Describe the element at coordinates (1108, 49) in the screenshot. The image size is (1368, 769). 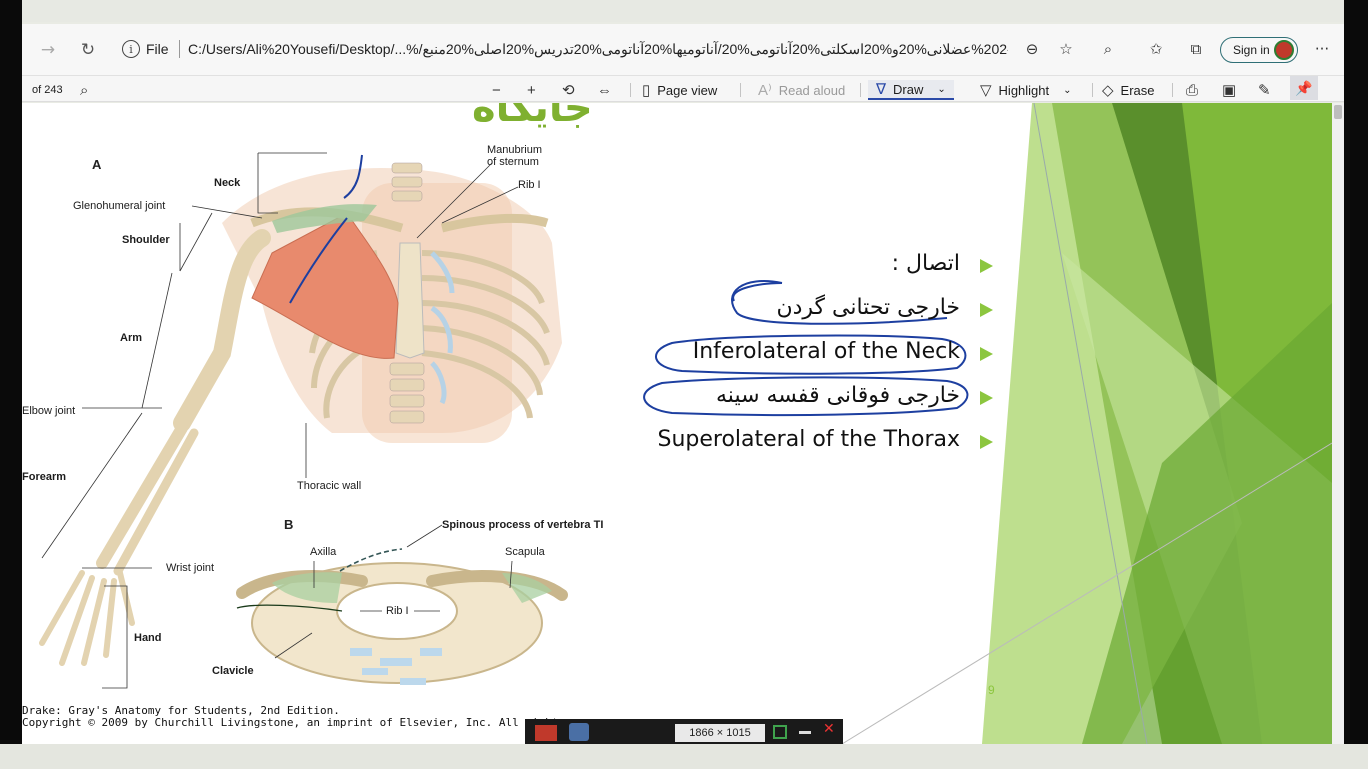
I see `search-icon: ⌕` at that location.